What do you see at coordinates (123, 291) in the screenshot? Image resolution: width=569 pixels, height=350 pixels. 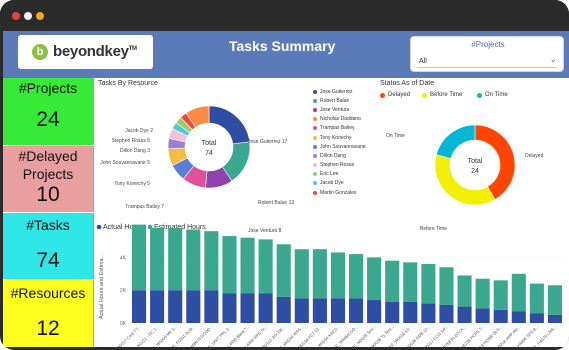 I see `y-tick-label: 2K` at bounding box center [123, 291].